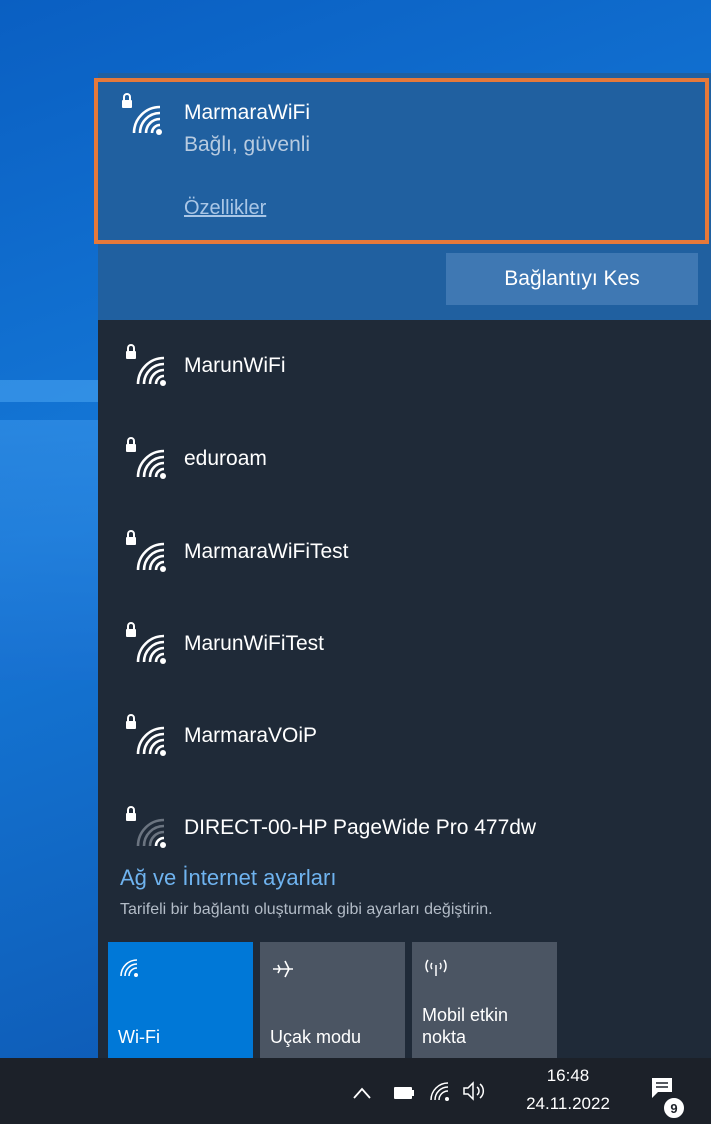 The image size is (711, 1124). I want to click on hotspot-label-line1: Mobil etkin, so click(465, 1015).